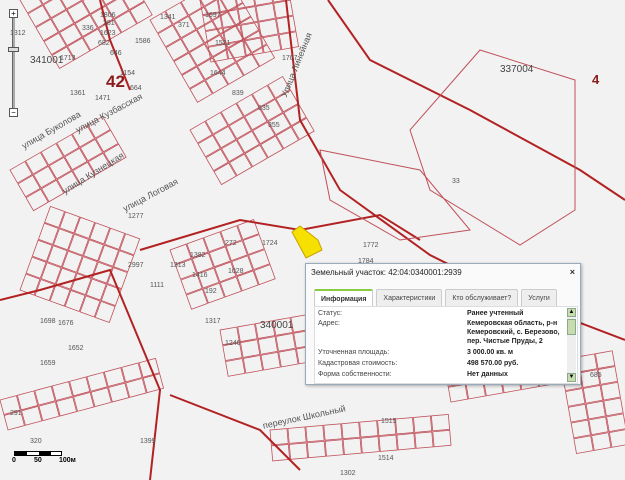  What do you see at coordinates (307, 242) in the screenshot?
I see `selected-parcel-highlight` at bounding box center [307, 242].